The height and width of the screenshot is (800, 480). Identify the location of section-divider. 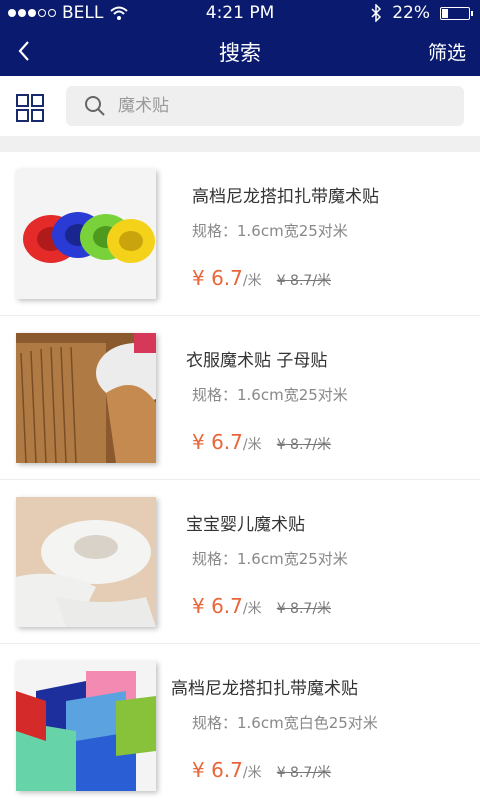
(240, 144).